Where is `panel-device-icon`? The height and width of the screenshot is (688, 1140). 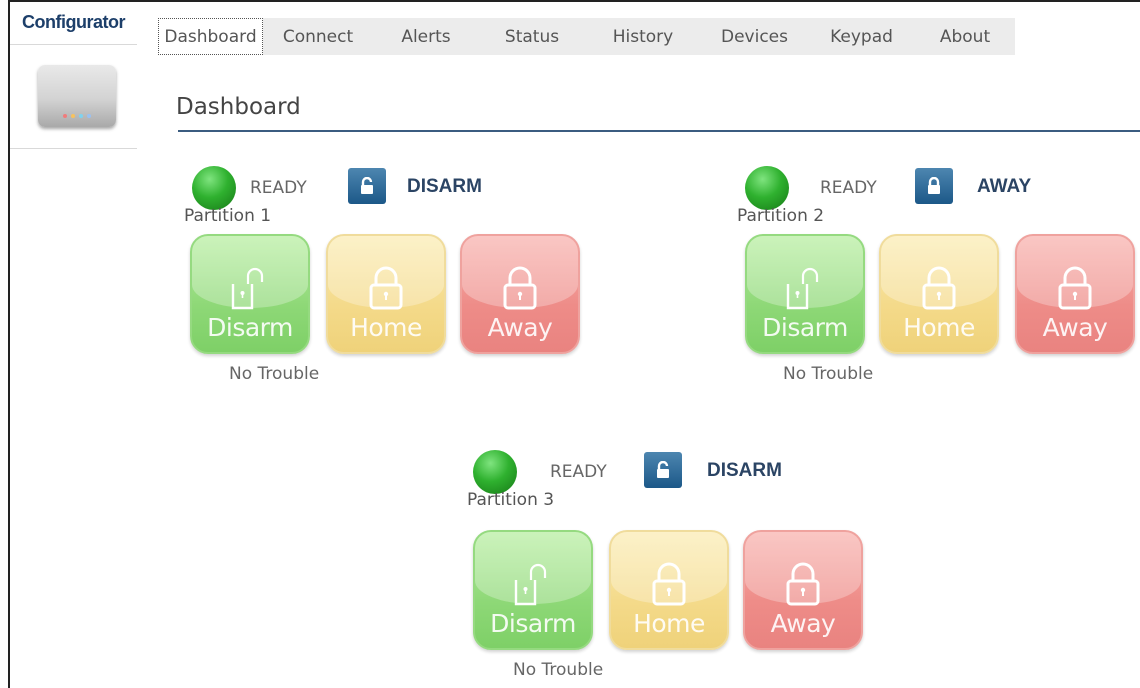 panel-device-icon is located at coordinates (77, 96).